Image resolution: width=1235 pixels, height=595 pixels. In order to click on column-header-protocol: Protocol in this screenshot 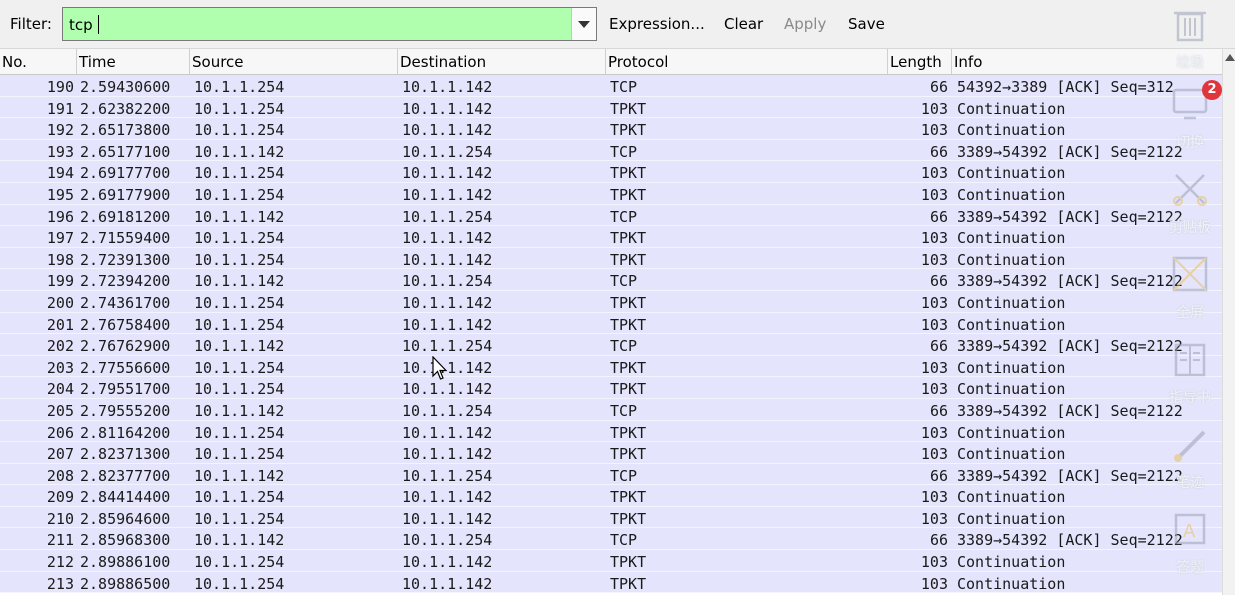, I will do `click(747, 61)`.